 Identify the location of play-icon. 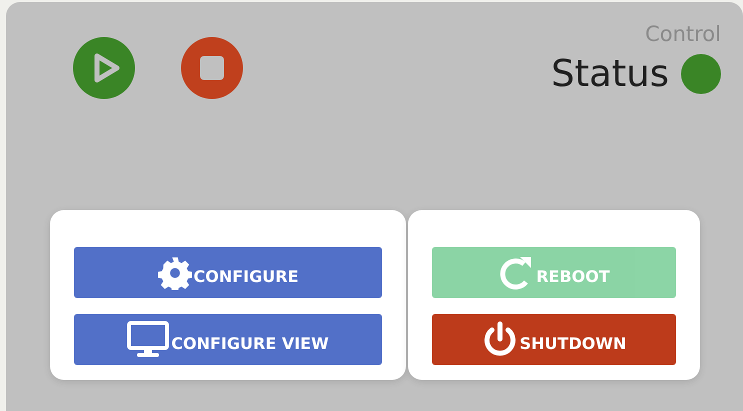
(104, 68).